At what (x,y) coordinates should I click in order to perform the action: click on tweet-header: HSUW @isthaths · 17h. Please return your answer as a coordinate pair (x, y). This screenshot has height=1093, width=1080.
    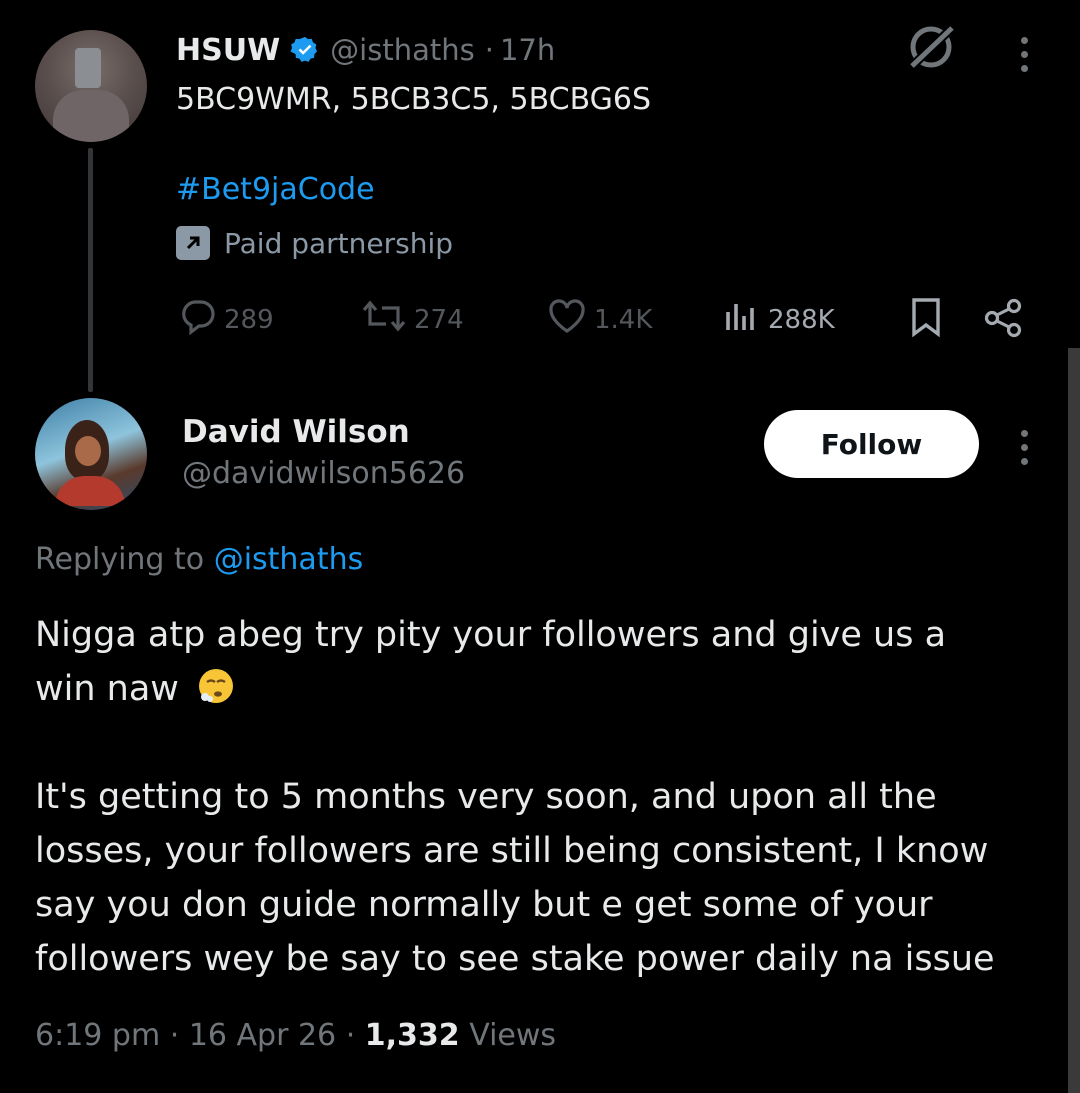
    Looking at the image, I should click on (365, 50).